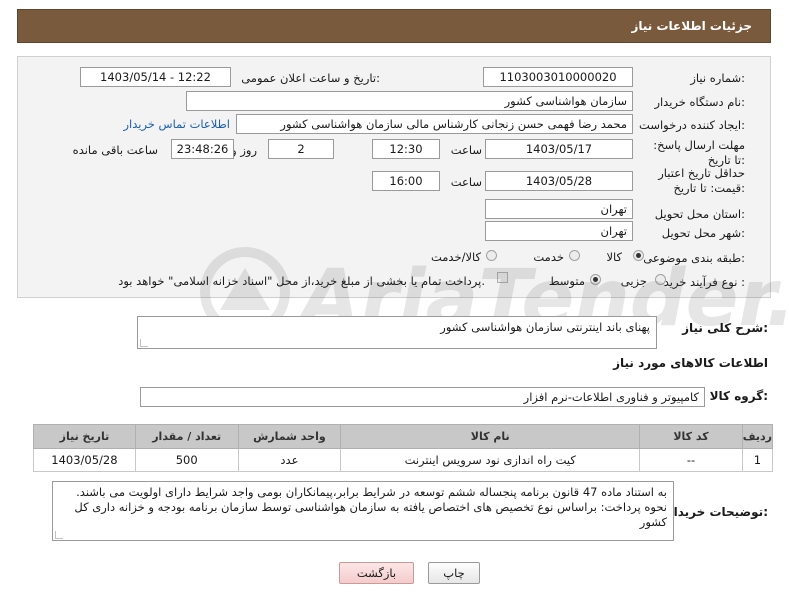 This screenshot has width=789, height=598. I want to click on price-validity-time-label: ساعت, so click(466, 182).